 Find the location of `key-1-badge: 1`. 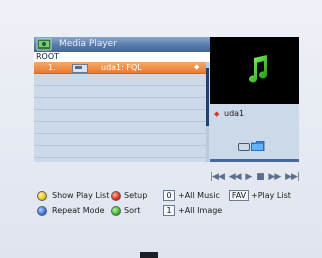

key-1-badge: 1 is located at coordinates (169, 210).